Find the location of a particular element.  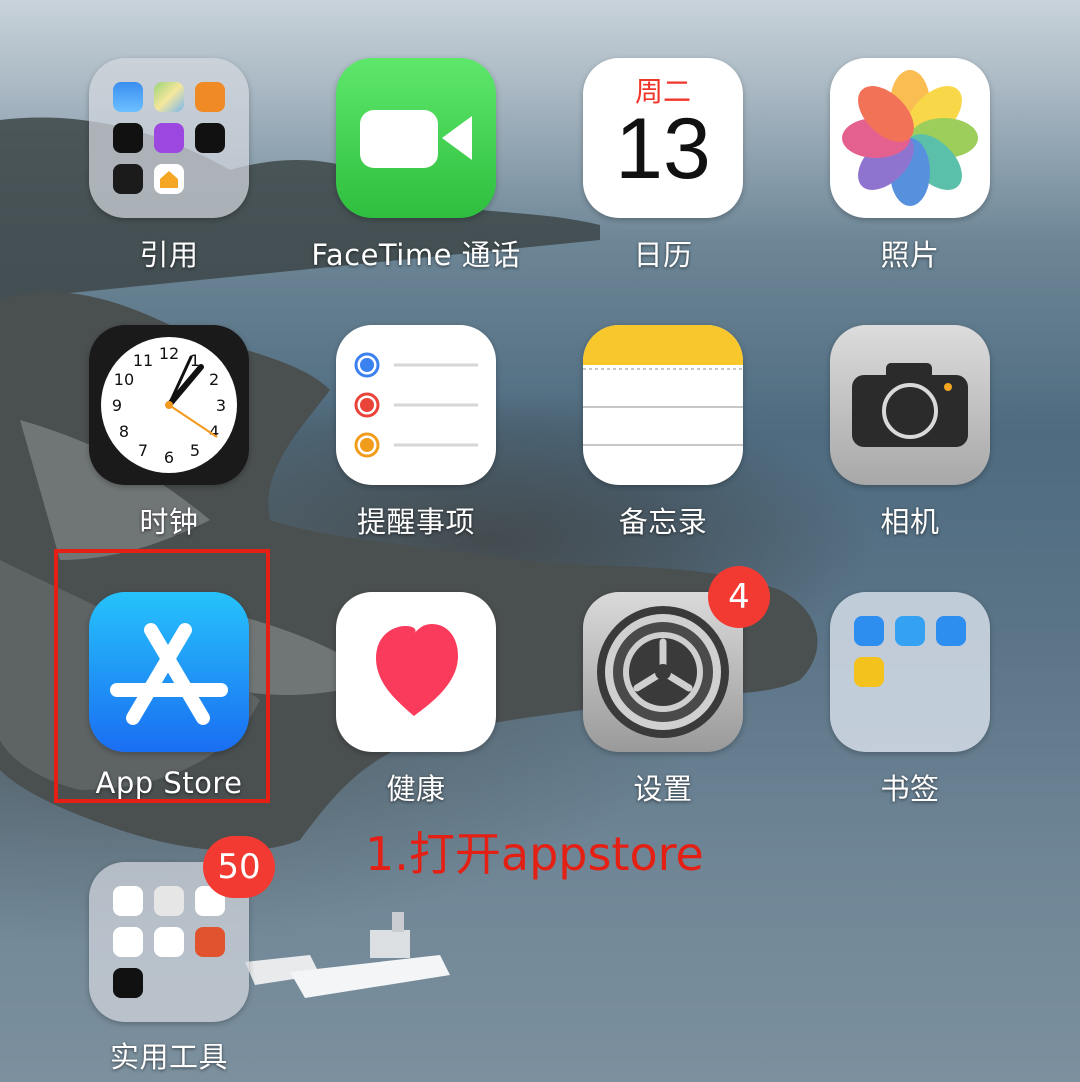

clock-face-icon: 12 1234567891011 is located at coordinates (169, 405).